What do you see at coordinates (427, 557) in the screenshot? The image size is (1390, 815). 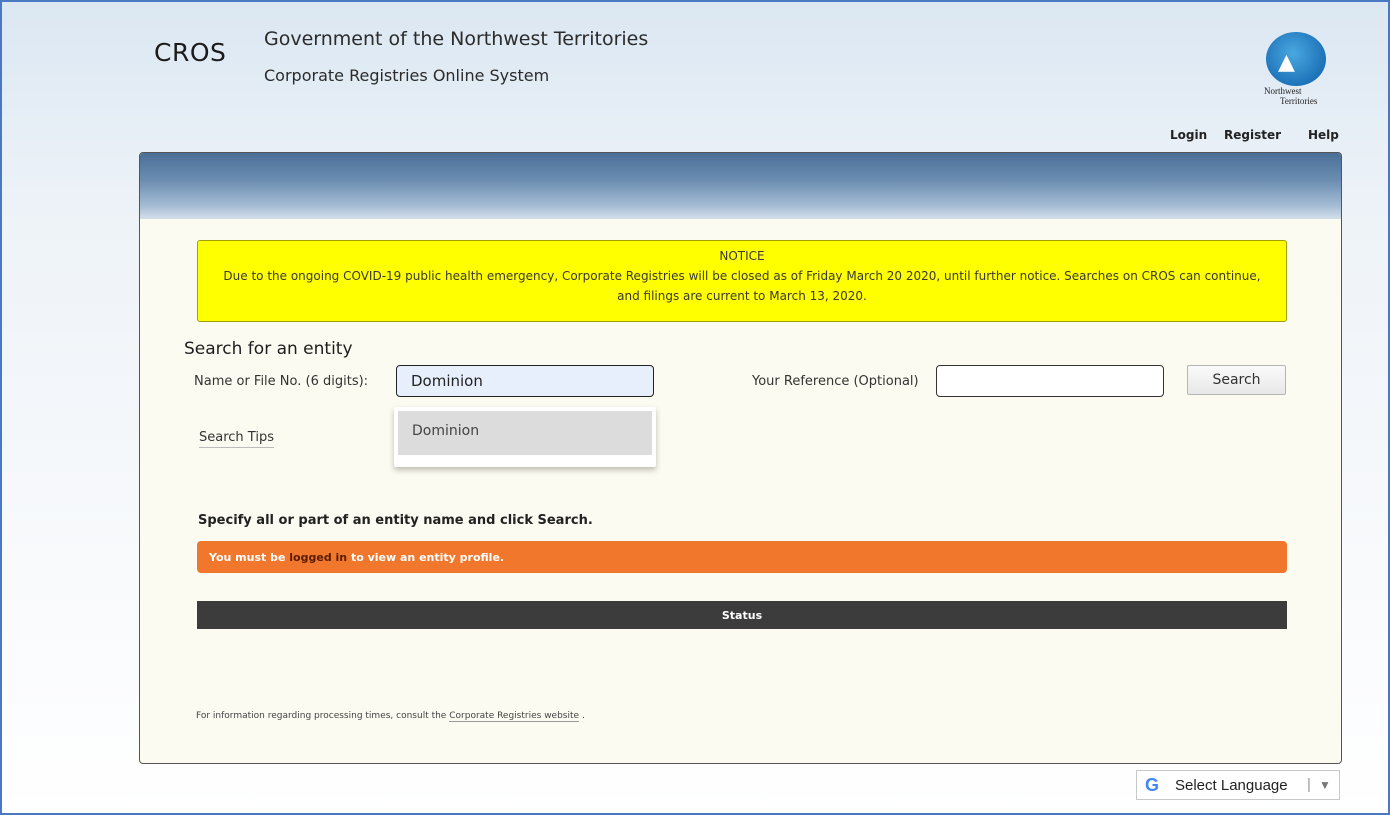 I see `alert-suffix: to view an entity profile.` at bounding box center [427, 557].